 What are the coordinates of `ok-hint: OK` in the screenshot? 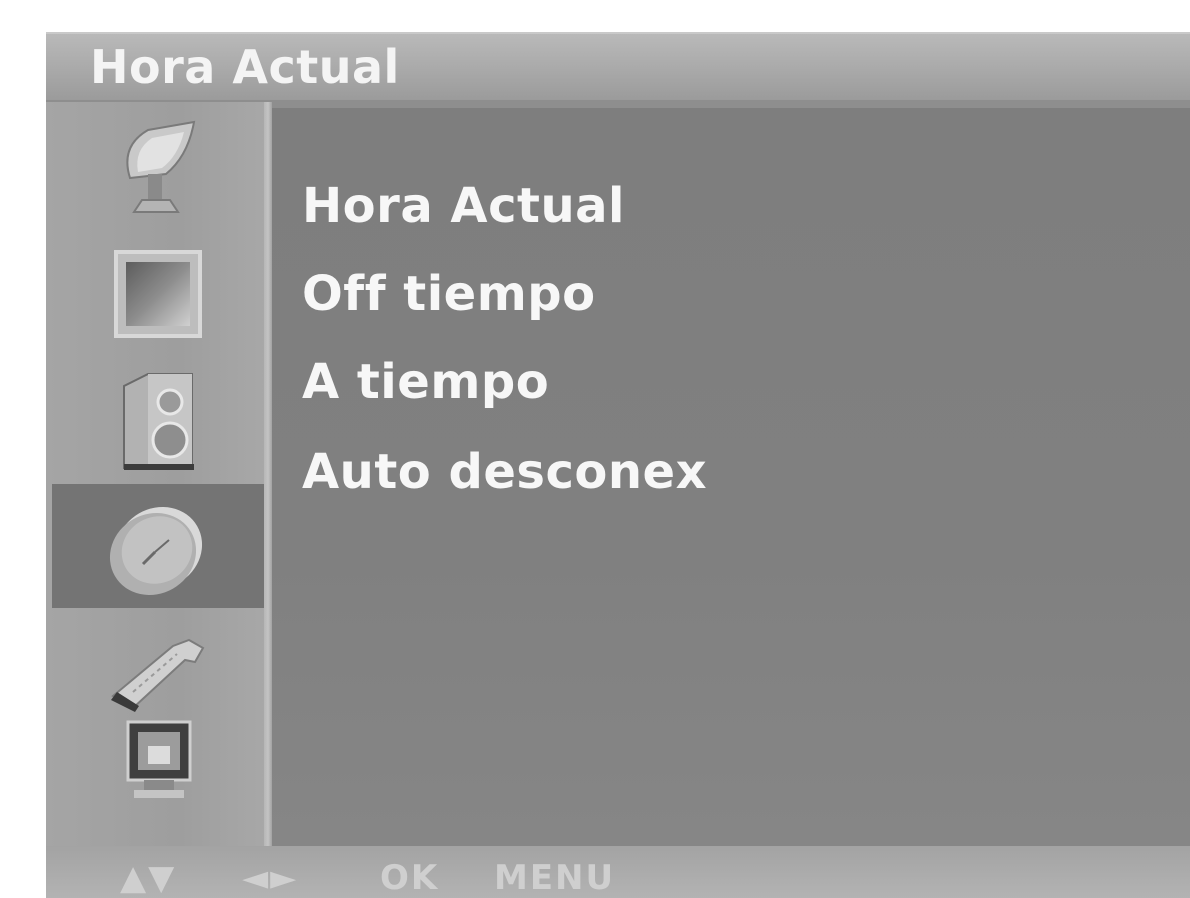 It's located at (410, 878).